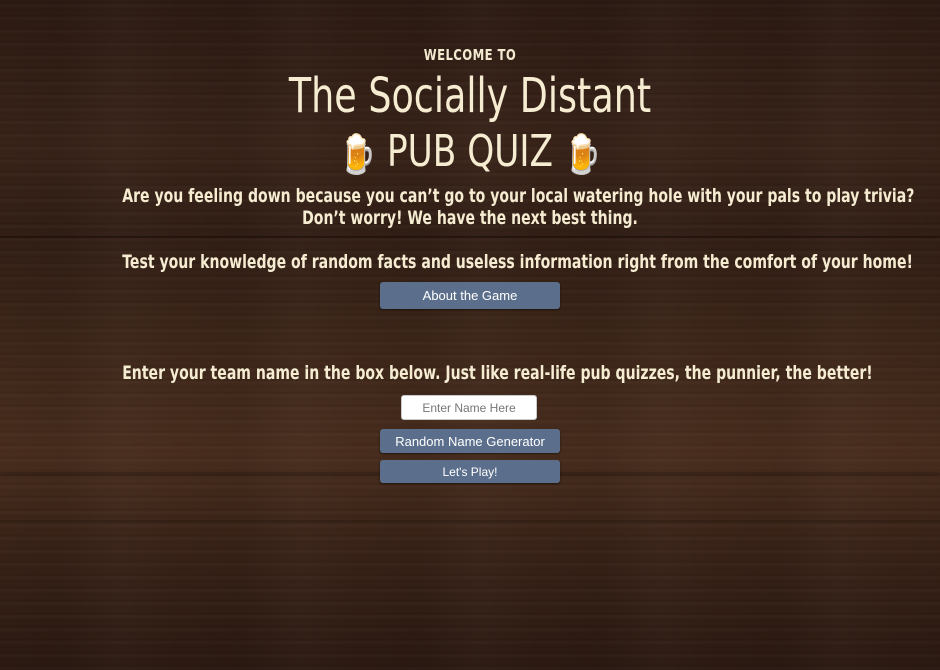 Image resolution: width=940 pixels, height=670 pixels. Describe the element at coordinates (470, 295) in the screenshot. I see `about-game-button: About the Game` at that location.